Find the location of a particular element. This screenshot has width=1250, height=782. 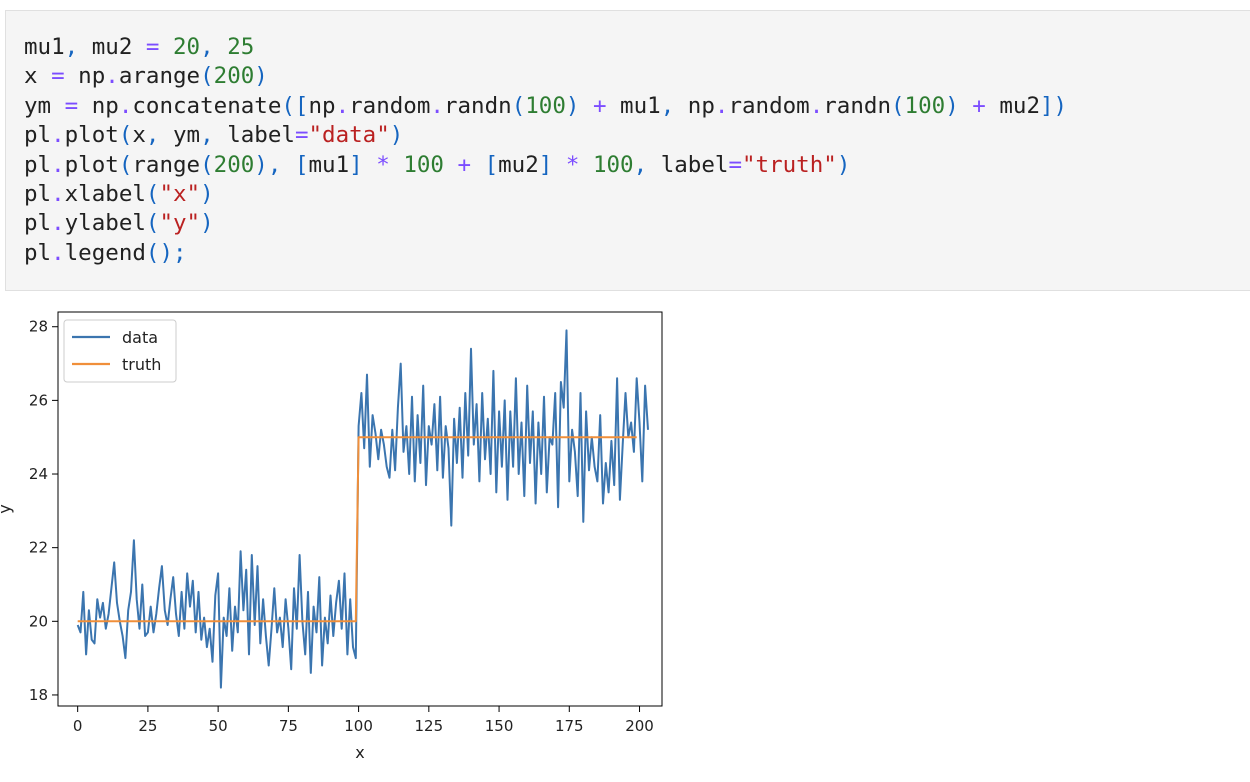

x-tick-label: 100 is located at coordinates (358, 726).